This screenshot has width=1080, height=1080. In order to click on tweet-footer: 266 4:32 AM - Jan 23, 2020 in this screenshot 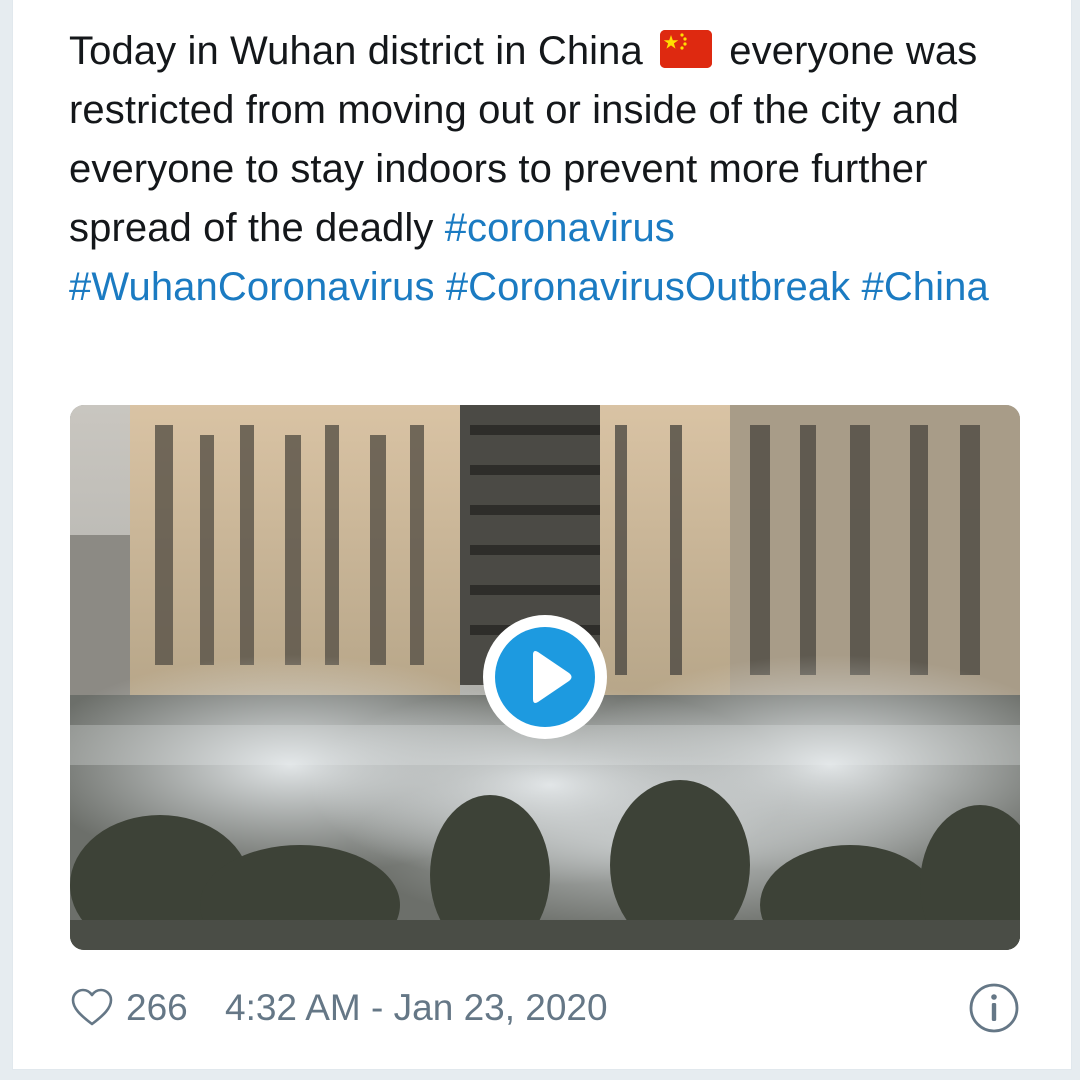, I will do `click(545, 1010)`.